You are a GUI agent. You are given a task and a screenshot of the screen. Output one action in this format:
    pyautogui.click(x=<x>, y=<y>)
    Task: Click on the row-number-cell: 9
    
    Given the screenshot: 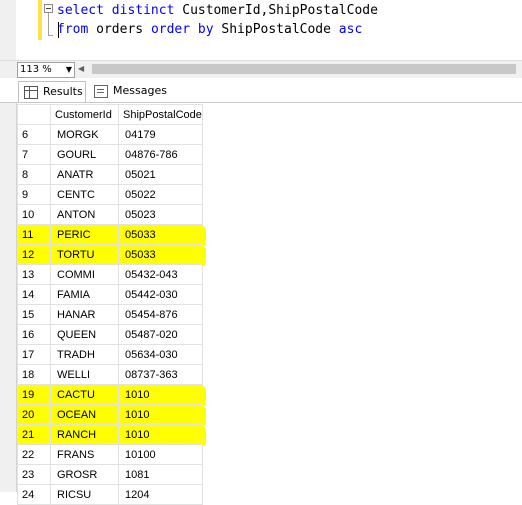 What is the action you would take?
    pyautogui.click(x=34, y=194)
    